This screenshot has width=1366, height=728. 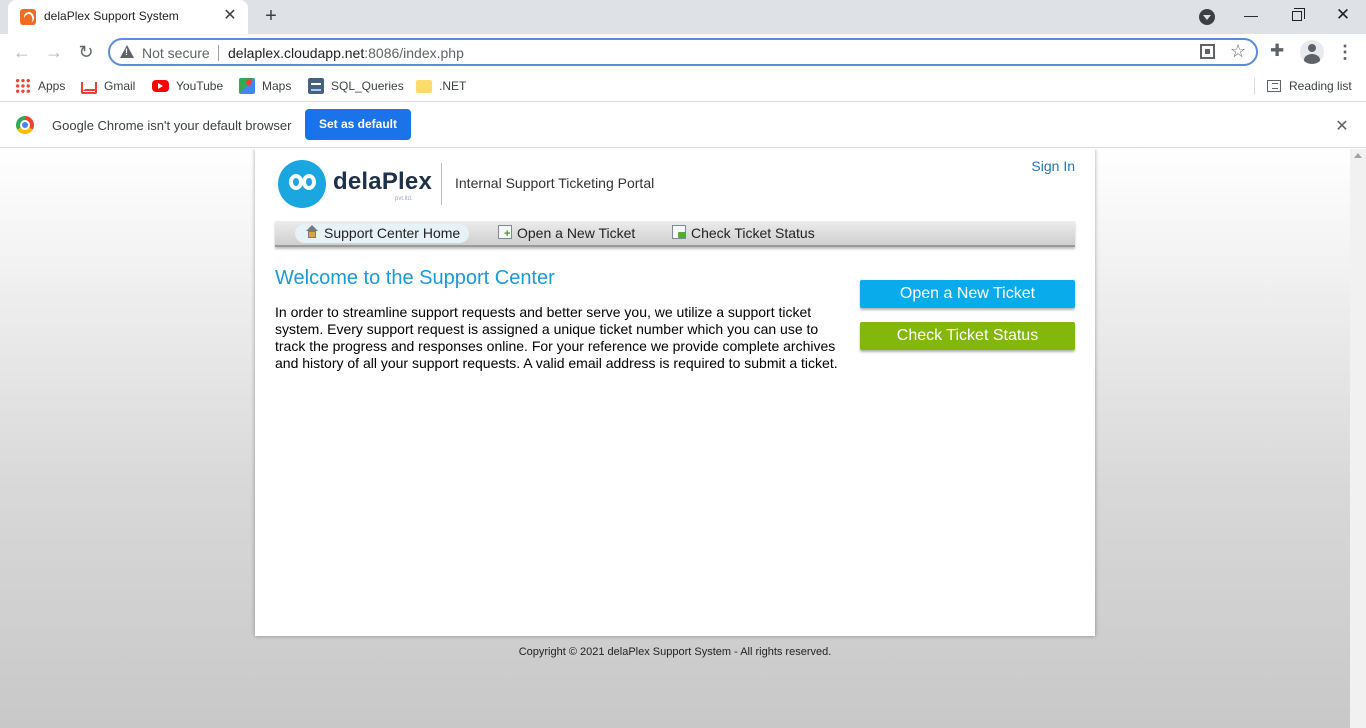 I want to click on tab-title: delaPlex Support System, so click(x=111, y=16).